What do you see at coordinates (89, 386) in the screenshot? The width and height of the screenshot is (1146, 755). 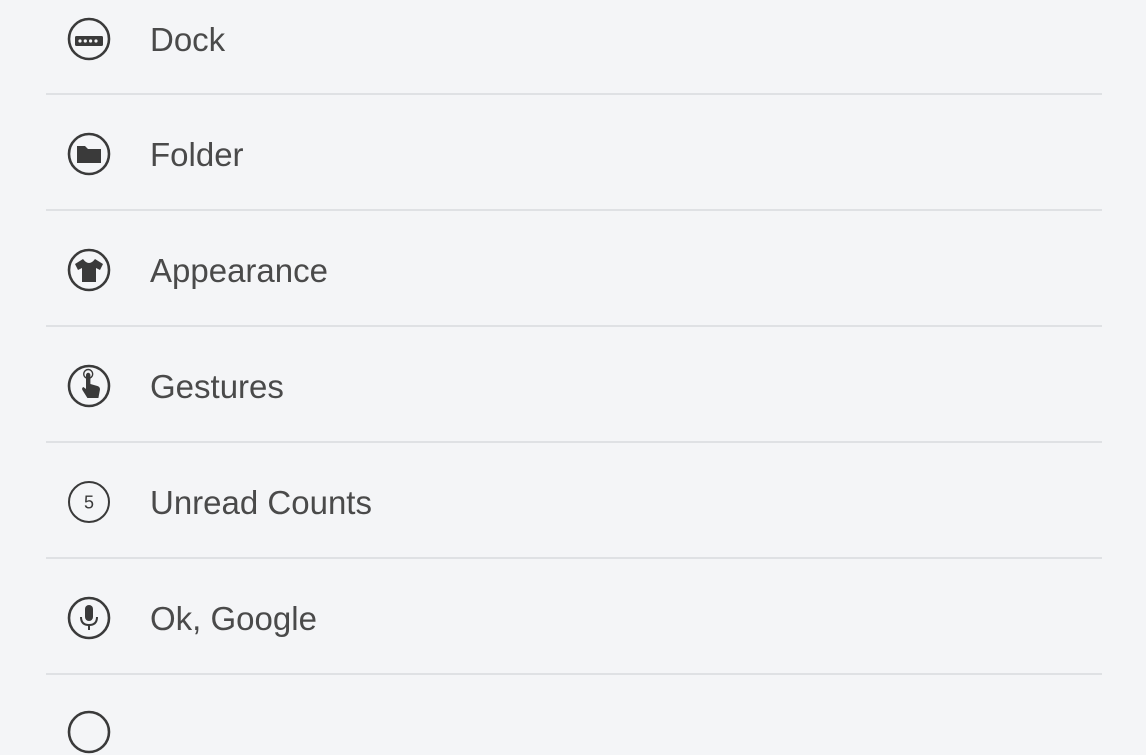 I see `touch-gesture-icon` at bounding box center [89, 386].